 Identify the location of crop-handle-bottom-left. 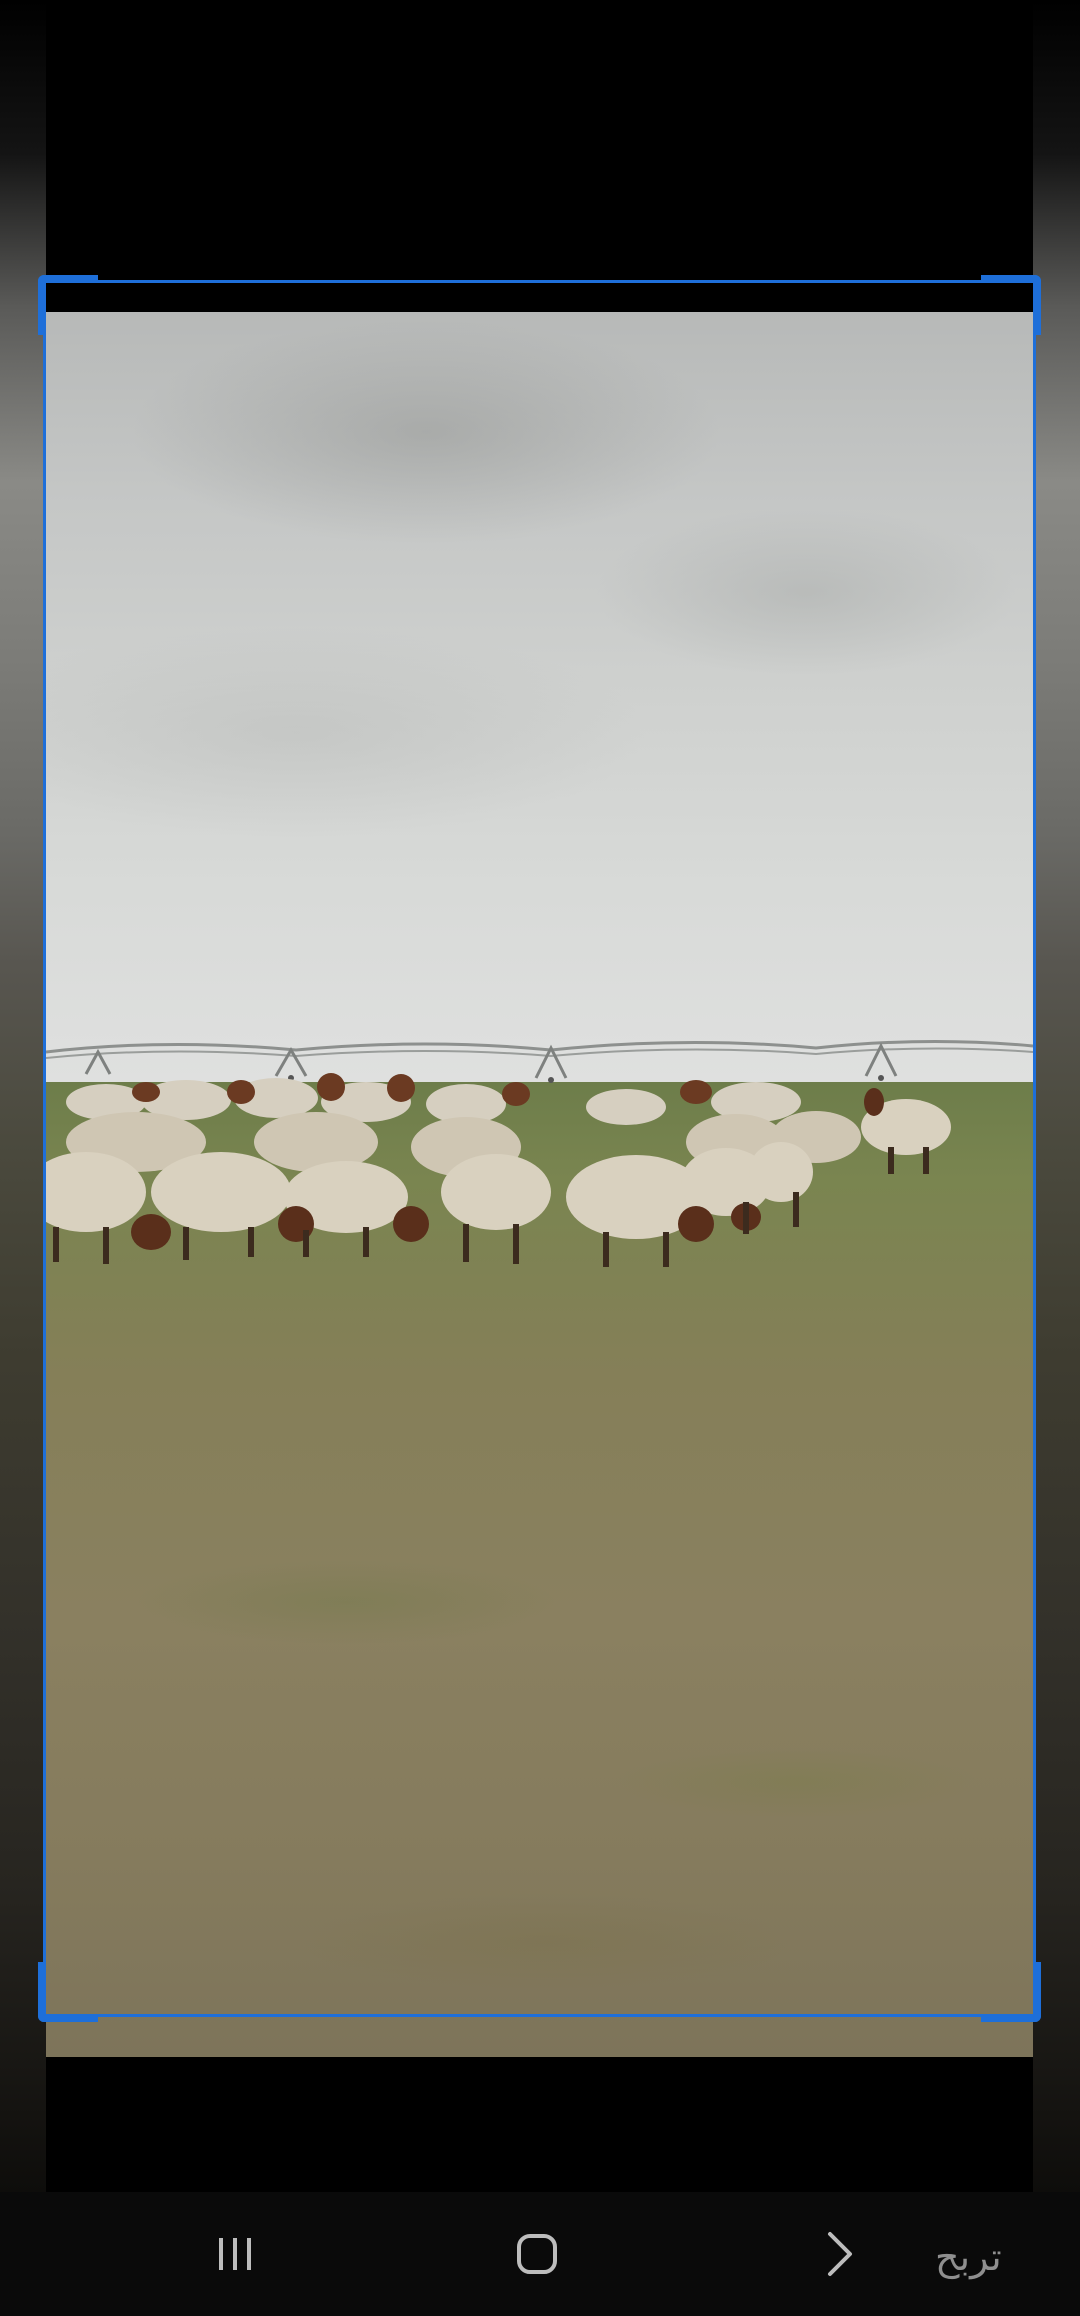
(68, 1992).